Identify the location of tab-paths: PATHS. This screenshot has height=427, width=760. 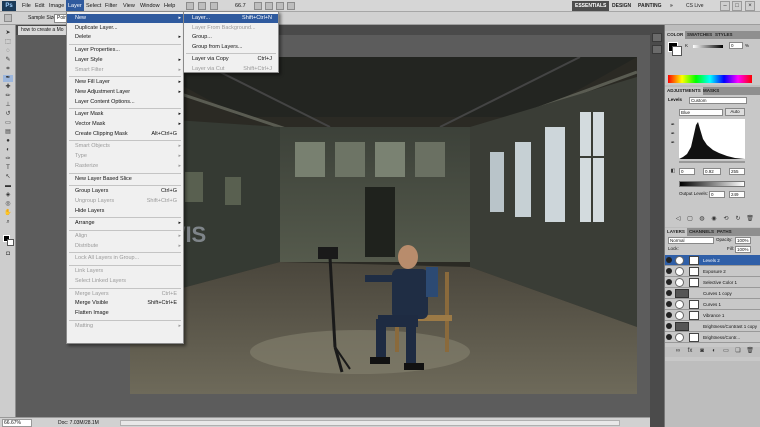
(724, 232).